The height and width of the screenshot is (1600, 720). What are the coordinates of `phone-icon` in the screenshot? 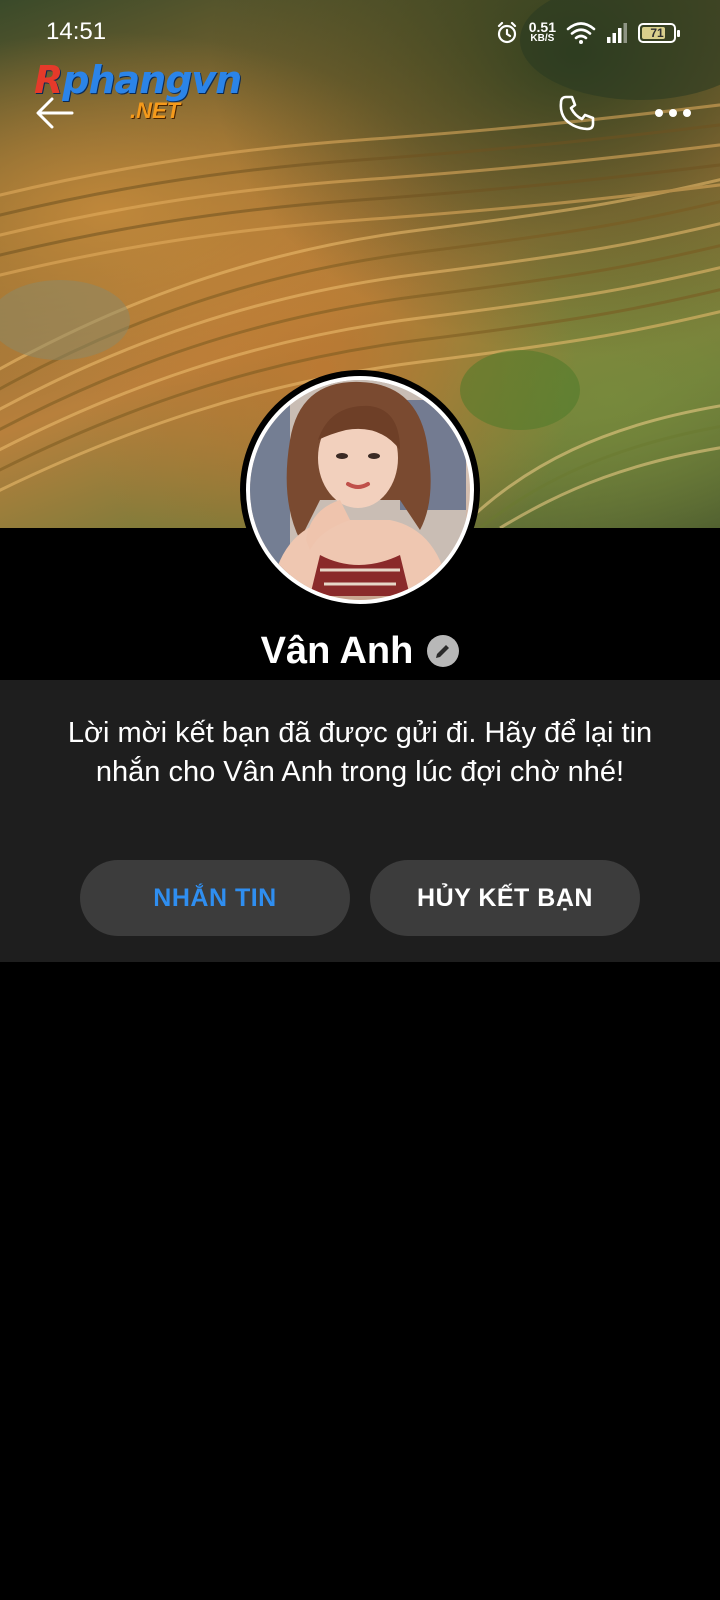 It's located at (577, 113).